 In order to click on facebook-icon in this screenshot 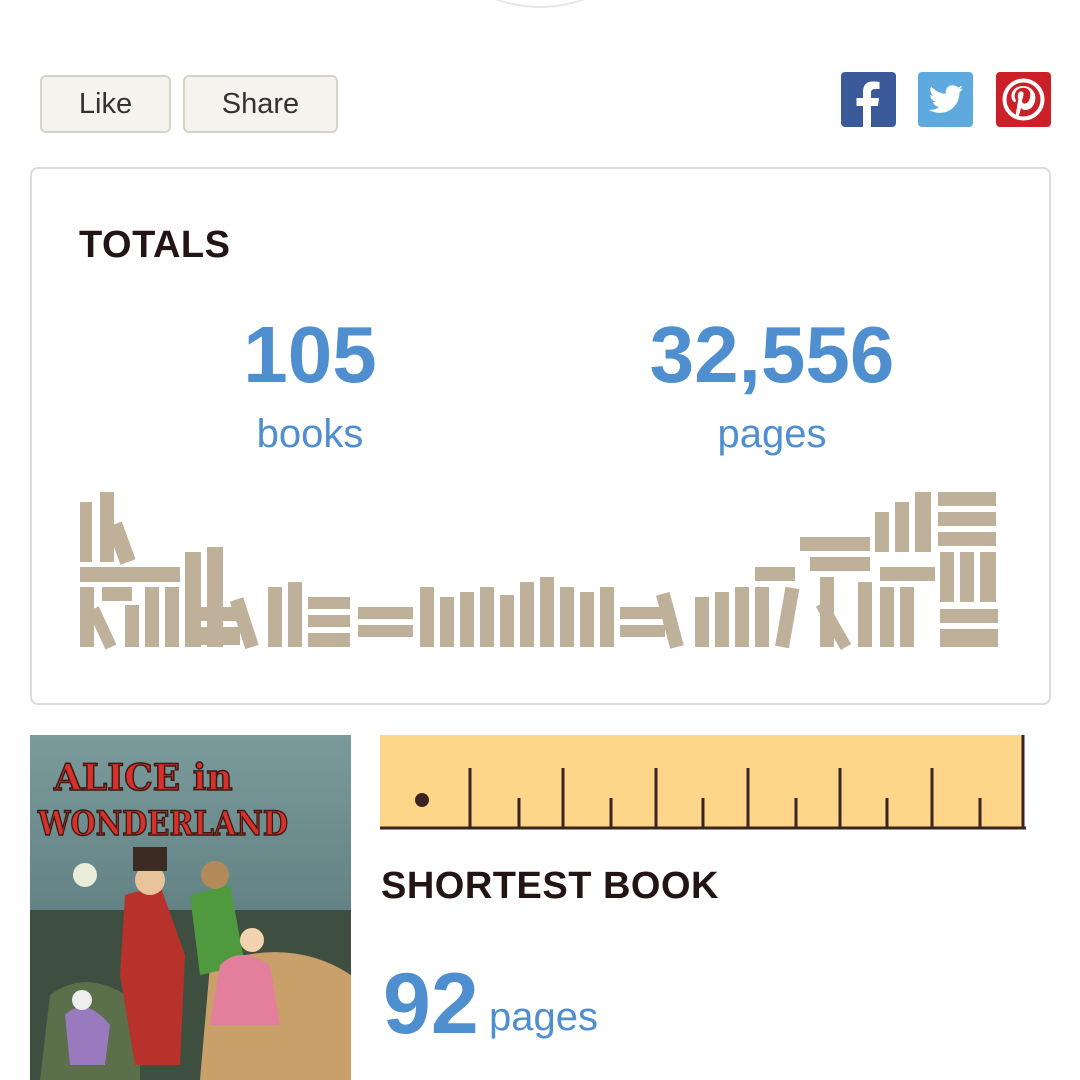, I will do `click(868, 99)`.